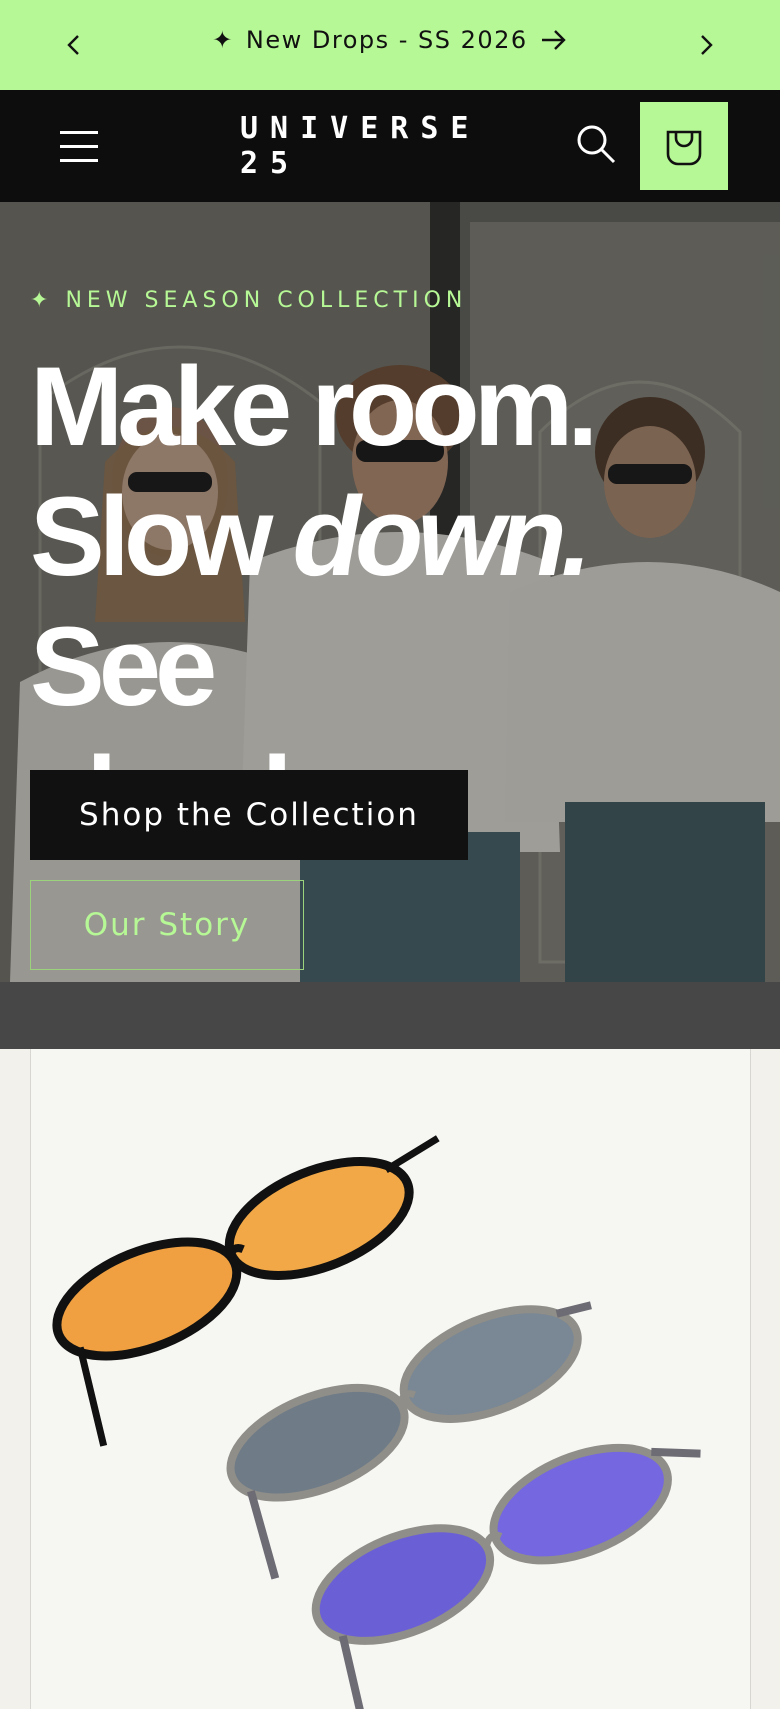 This screenshot has width=780, height=1709. What do you see at coordinates (314, 406) in the screenshot?
I see `headline-line-1: Make room.` at bounding box center [314, 406].